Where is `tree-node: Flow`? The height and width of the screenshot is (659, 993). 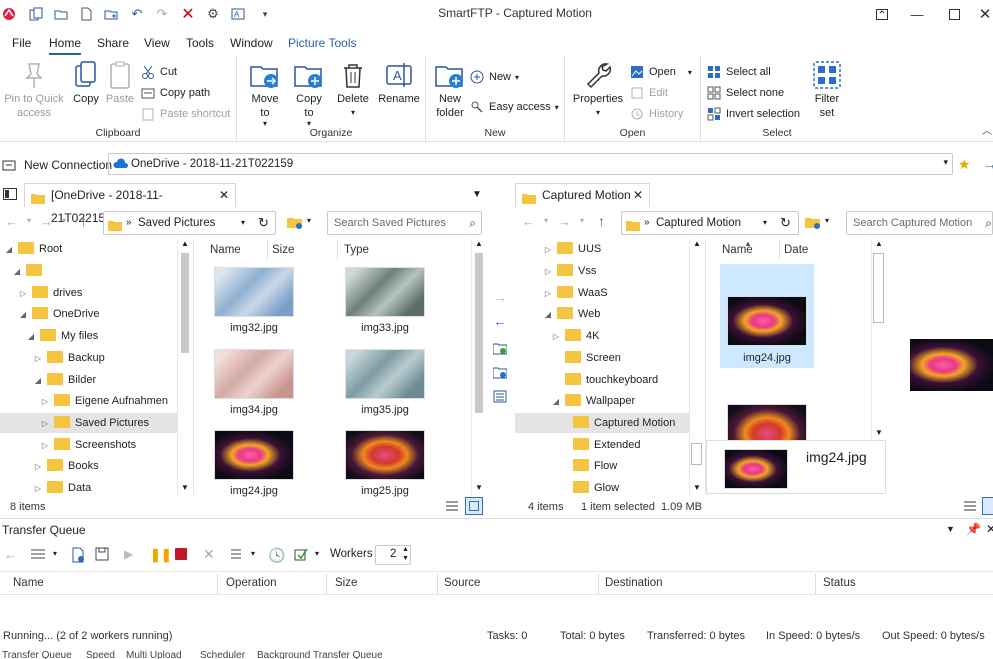
tree-node: Flow is located at coordinates (588, 466).